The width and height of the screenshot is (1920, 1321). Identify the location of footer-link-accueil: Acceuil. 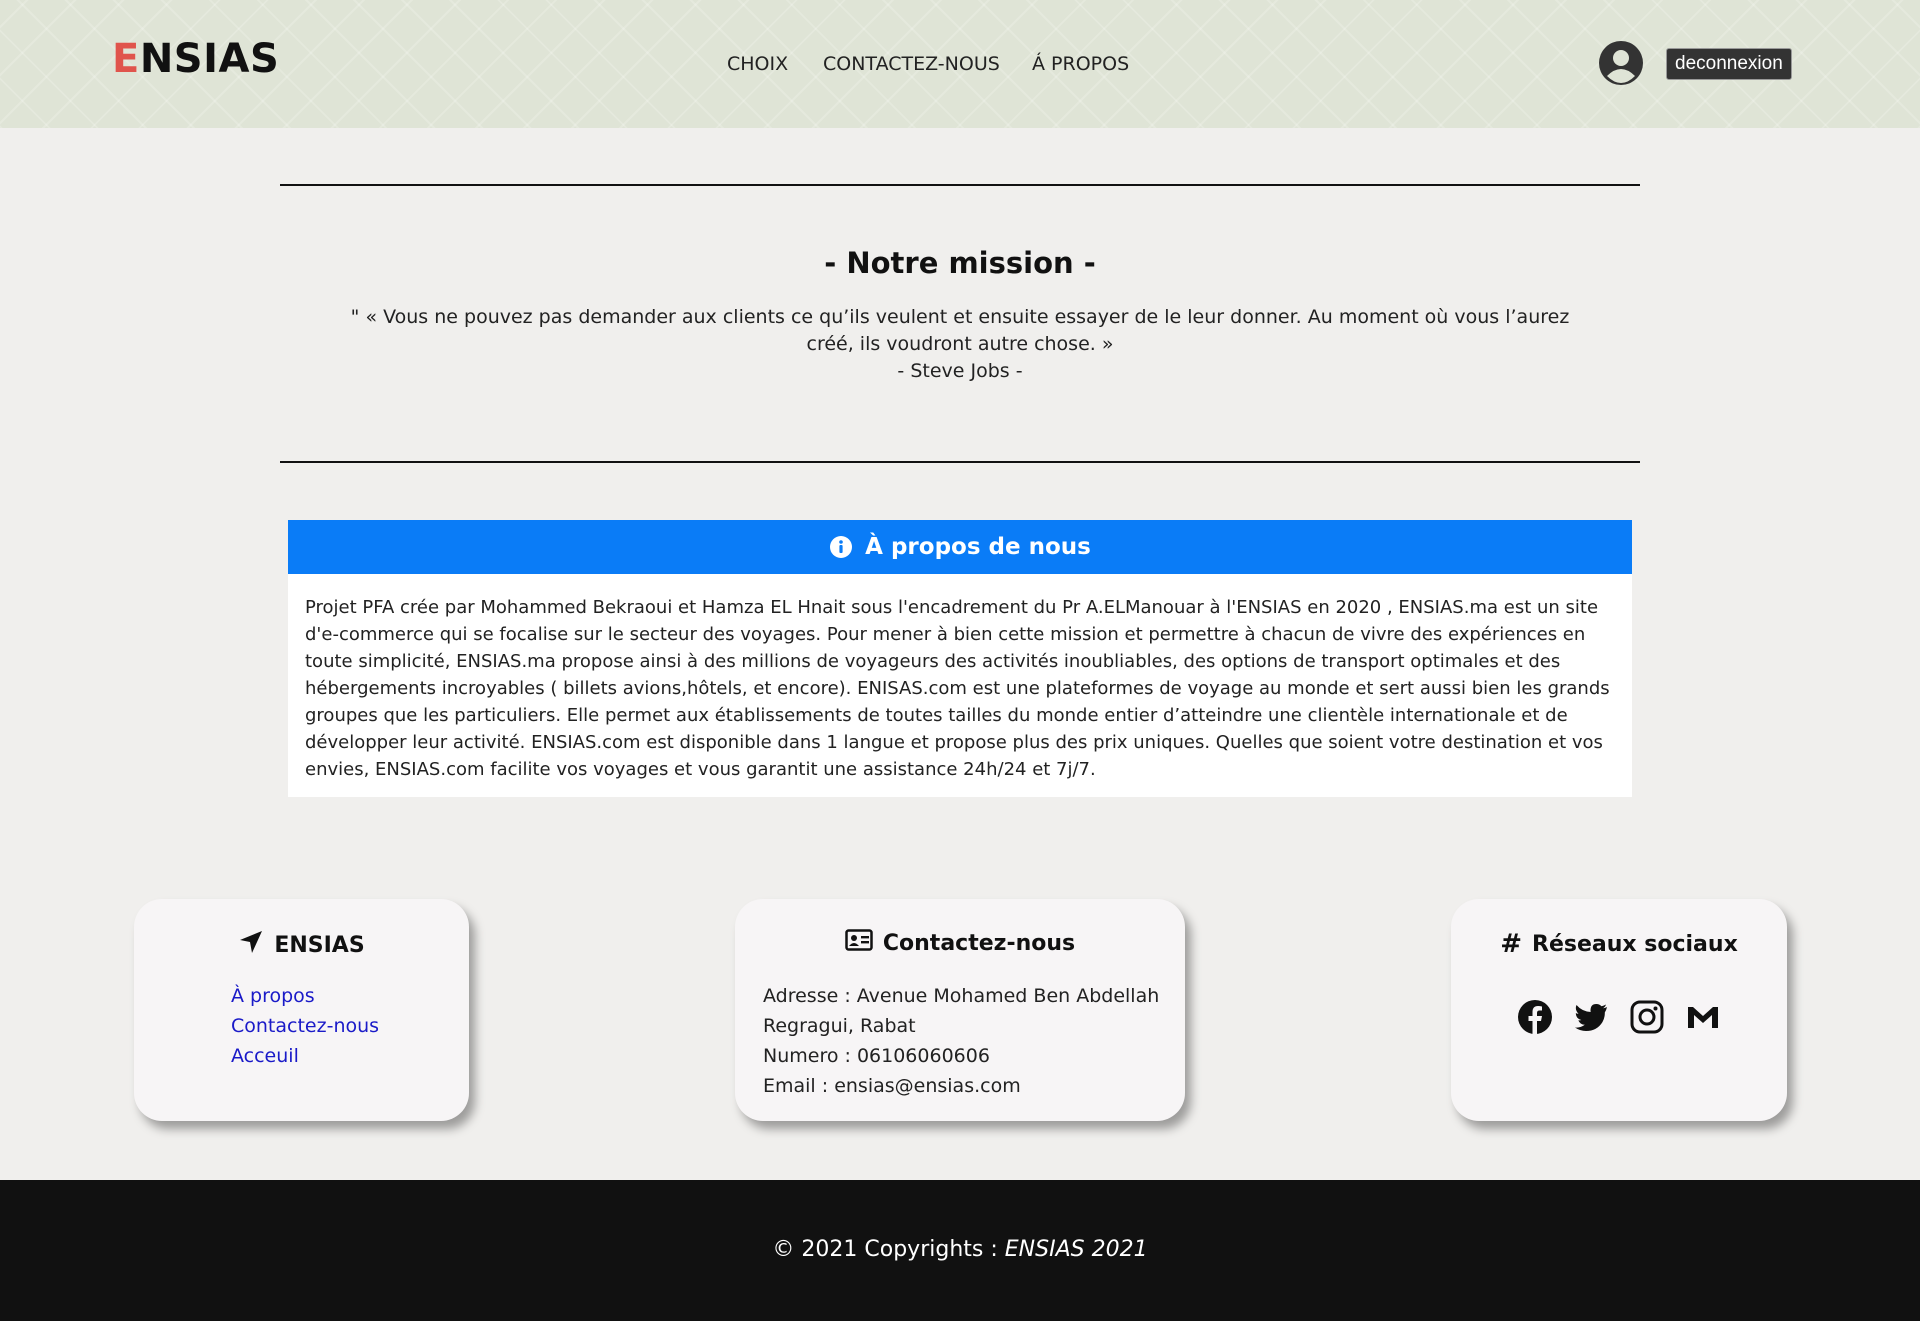
(305, 1056).